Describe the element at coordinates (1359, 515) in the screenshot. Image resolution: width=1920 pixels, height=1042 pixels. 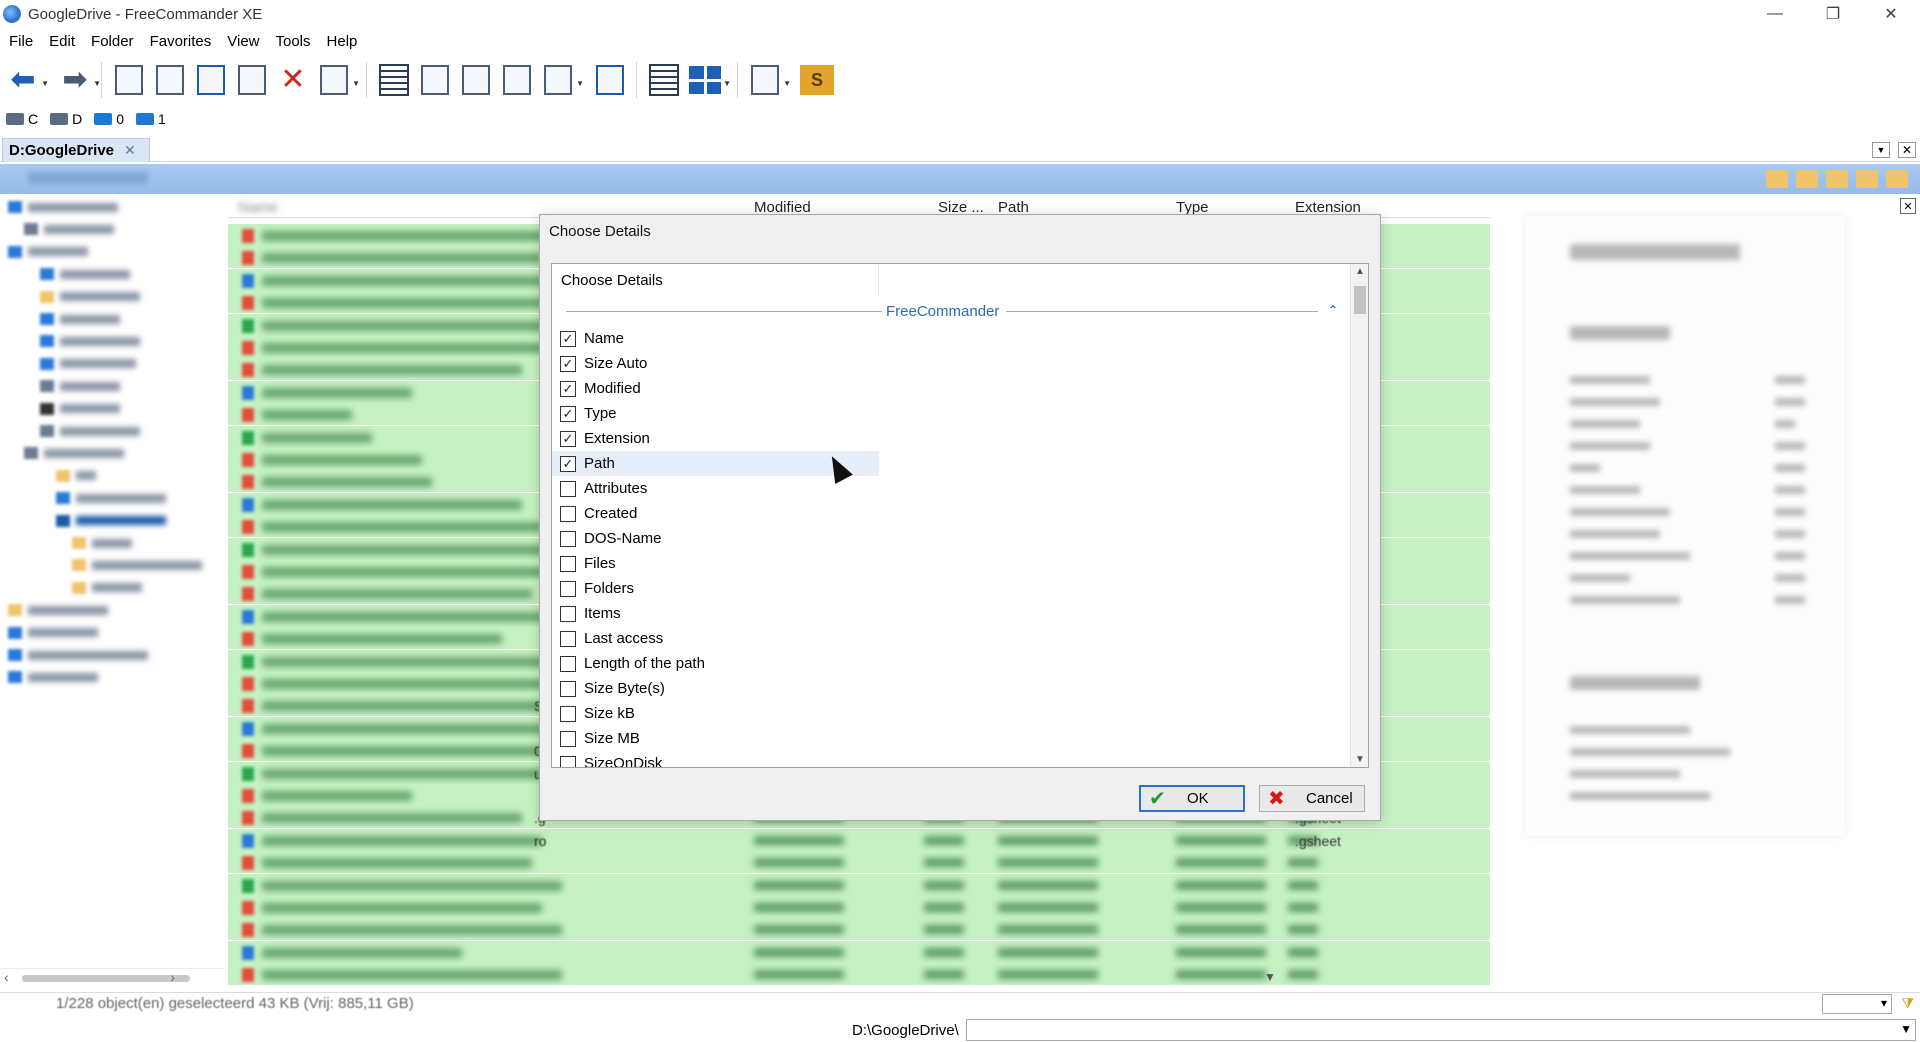
I see `details-scrollbar: ▲ ▼` at that location.